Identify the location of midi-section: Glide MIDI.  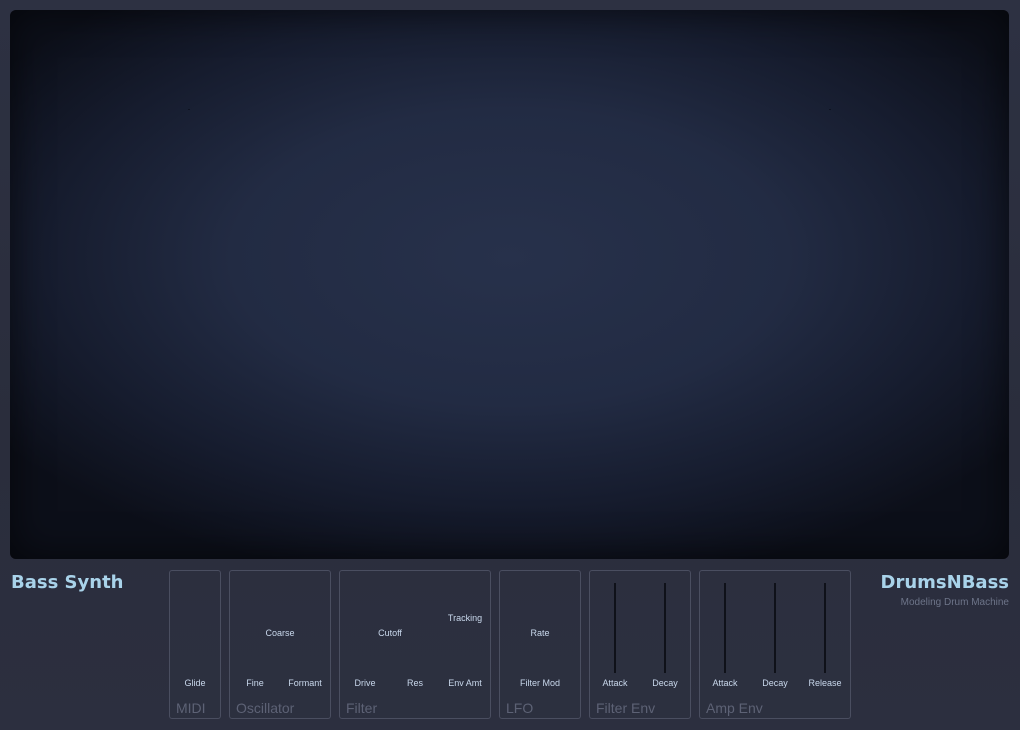
(195, 644).